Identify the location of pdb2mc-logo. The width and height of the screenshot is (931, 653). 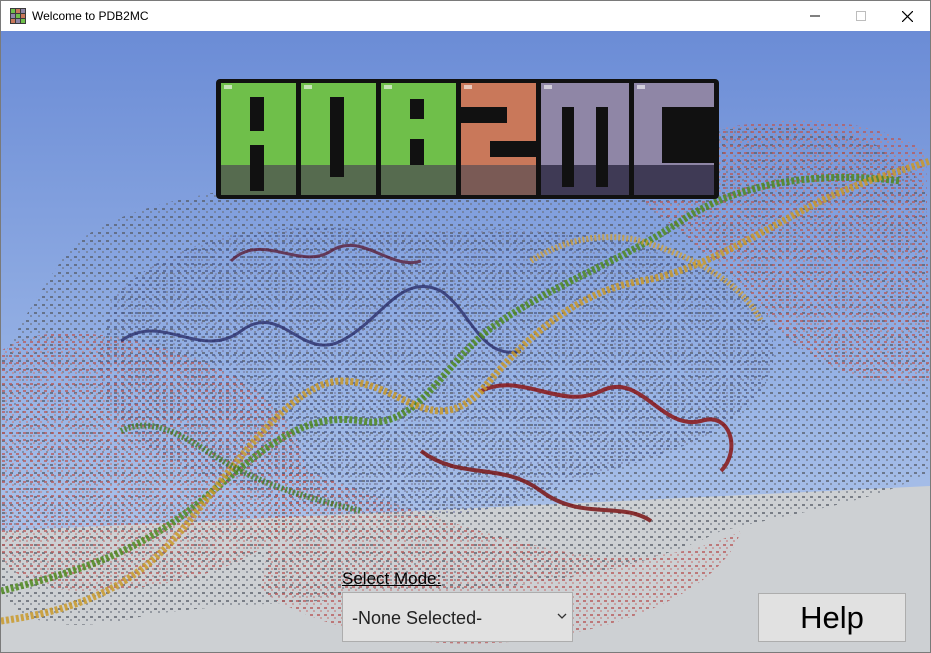
(467, 139).